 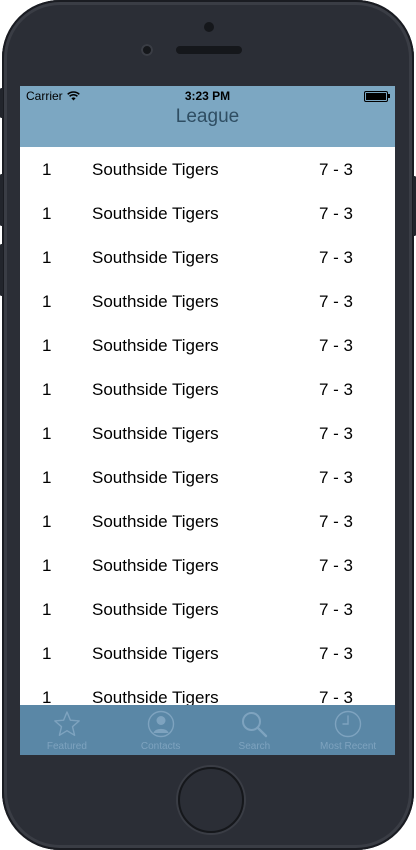 I want to click on status-time: 3:23 PM, so click(x=207, y=96).